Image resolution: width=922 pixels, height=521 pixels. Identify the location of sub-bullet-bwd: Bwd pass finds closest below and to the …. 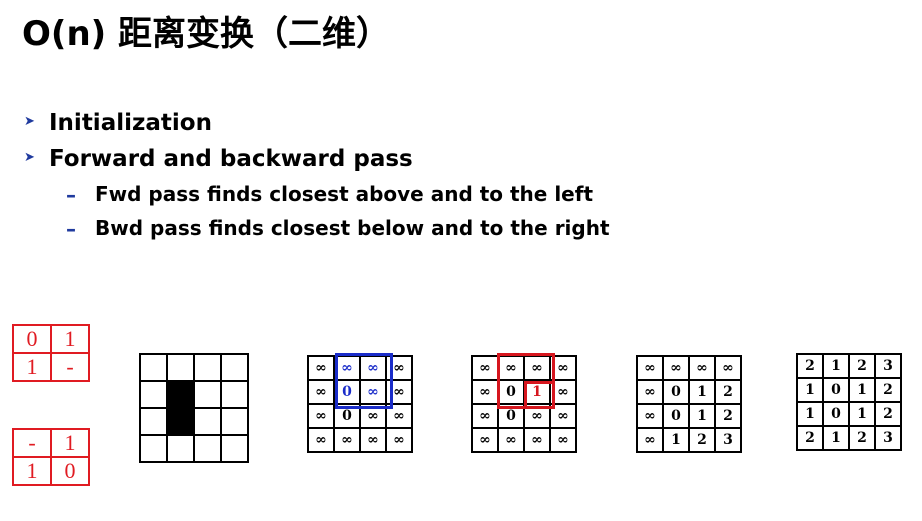
(352, 228).